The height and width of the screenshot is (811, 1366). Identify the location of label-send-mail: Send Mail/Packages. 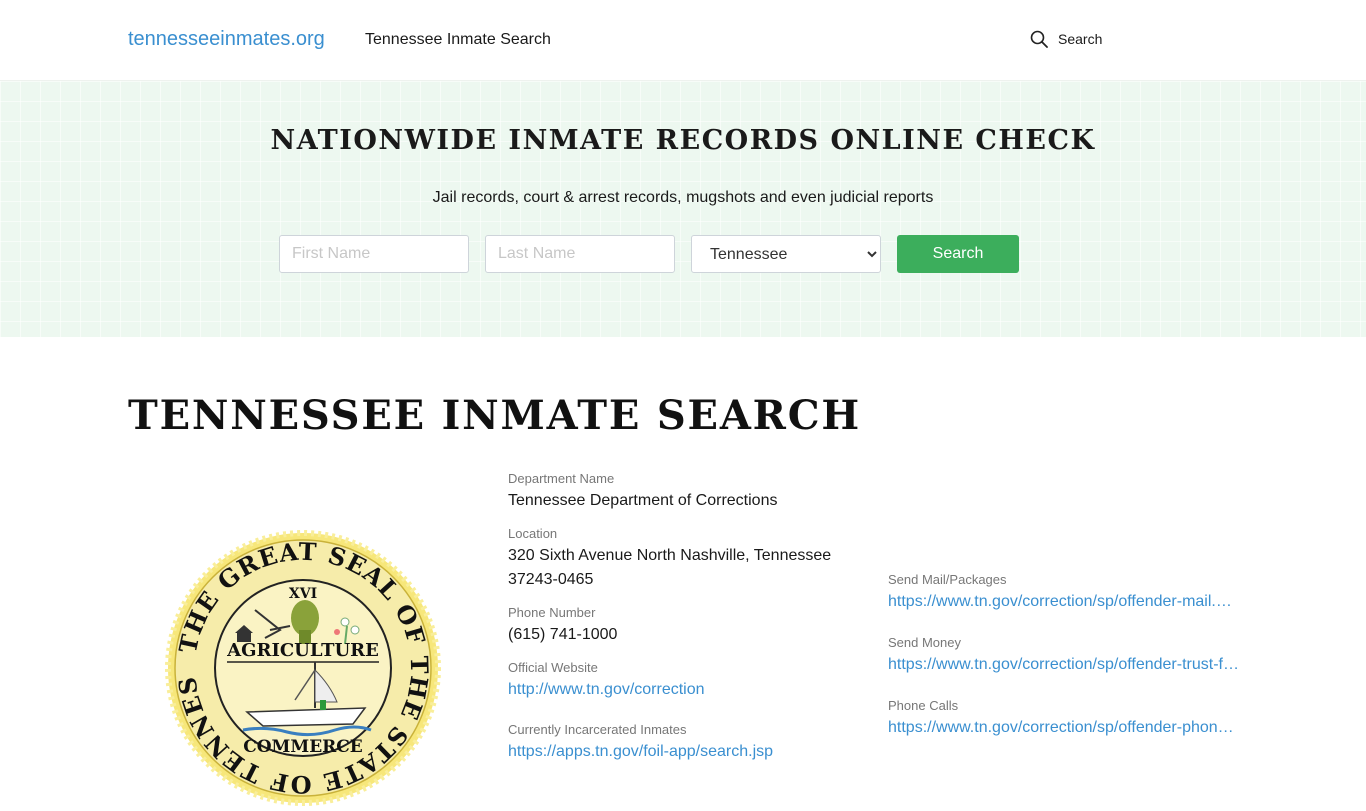
(947, 579).